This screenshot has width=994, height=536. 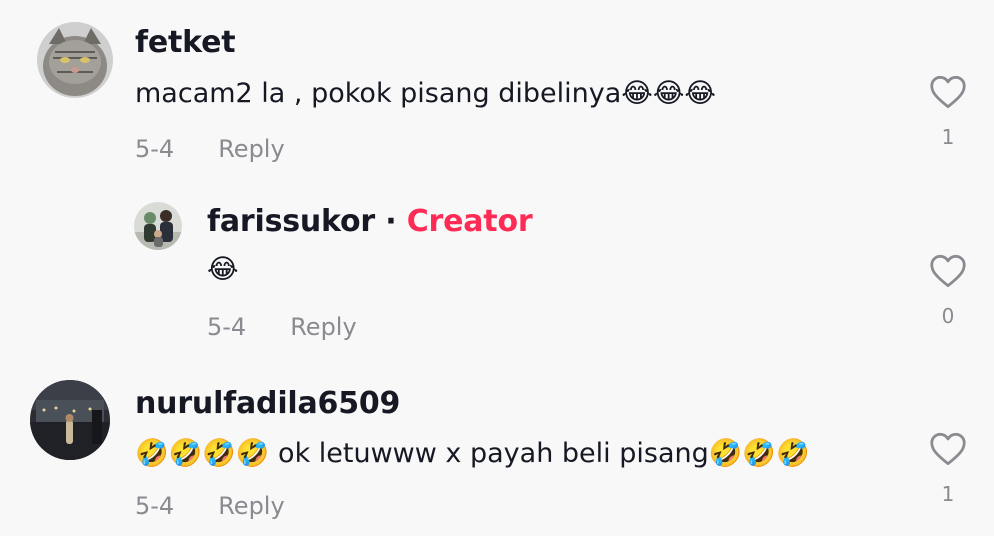 I want to click on cat-avatar-icon, so click(x=75, y=60).